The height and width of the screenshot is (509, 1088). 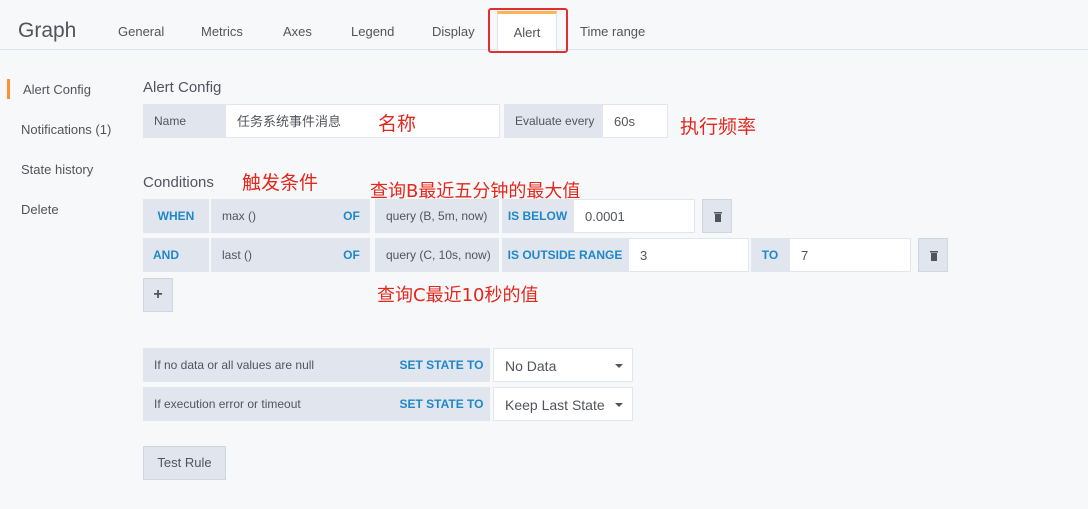 What do you see at coordinates (297, 31) in the screenshot?
I see `tab-axes: Axes` at bounding box center [297, 31].